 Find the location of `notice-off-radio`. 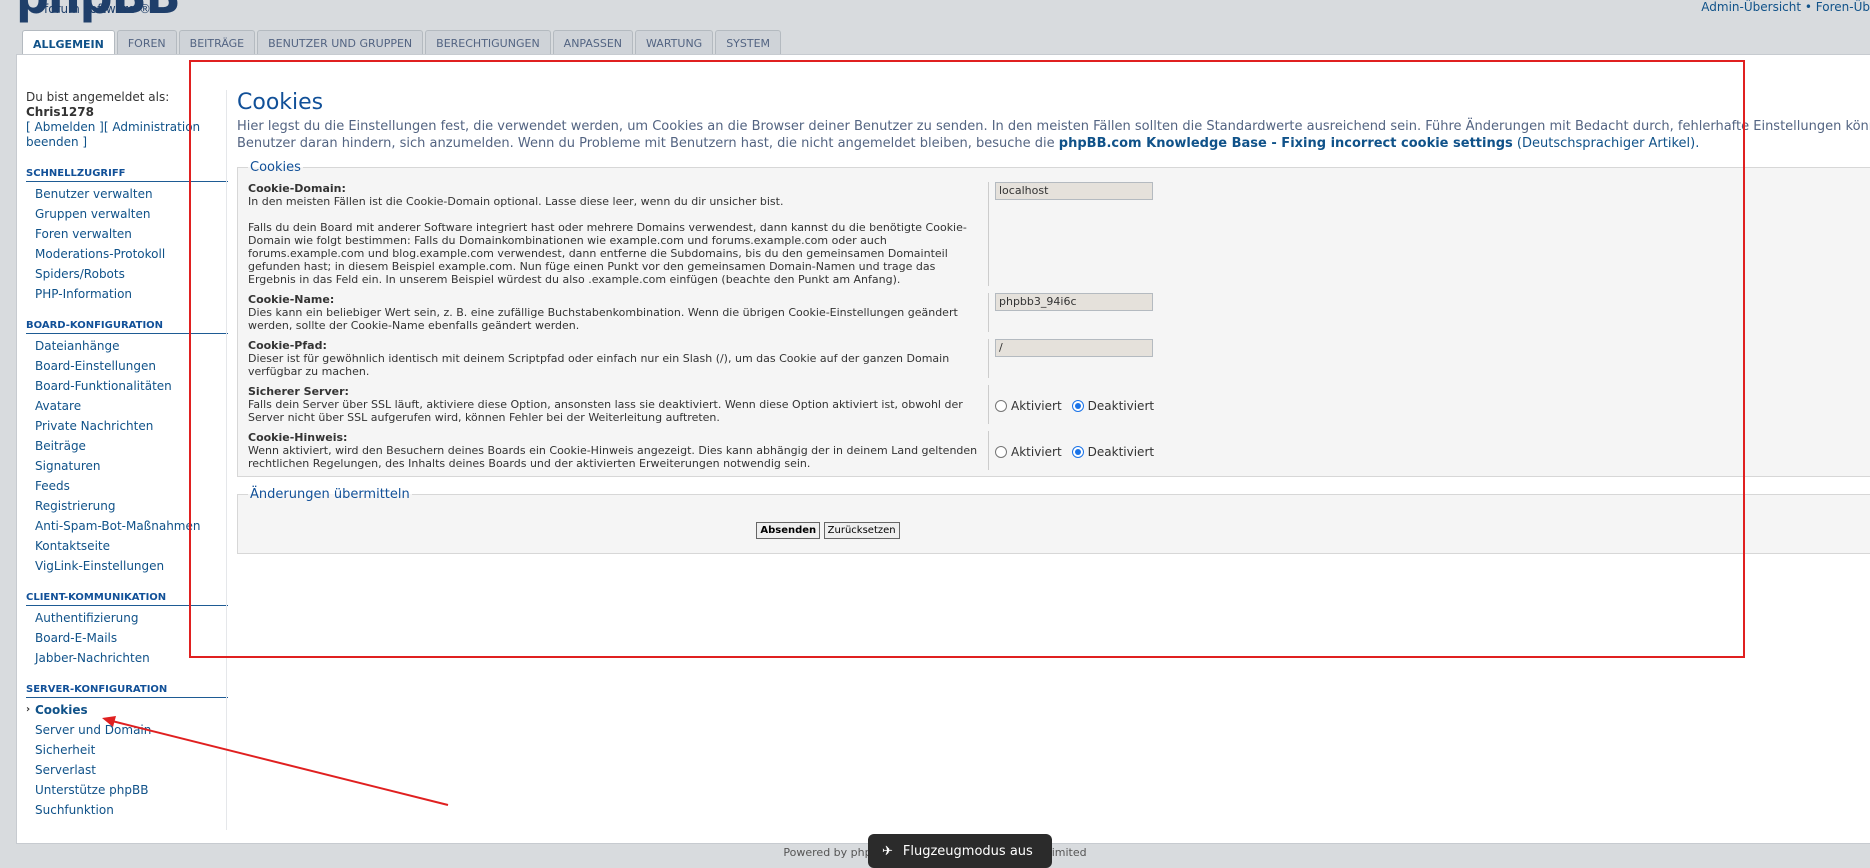

notice-off-radio is located at coordinates (1077, 452).